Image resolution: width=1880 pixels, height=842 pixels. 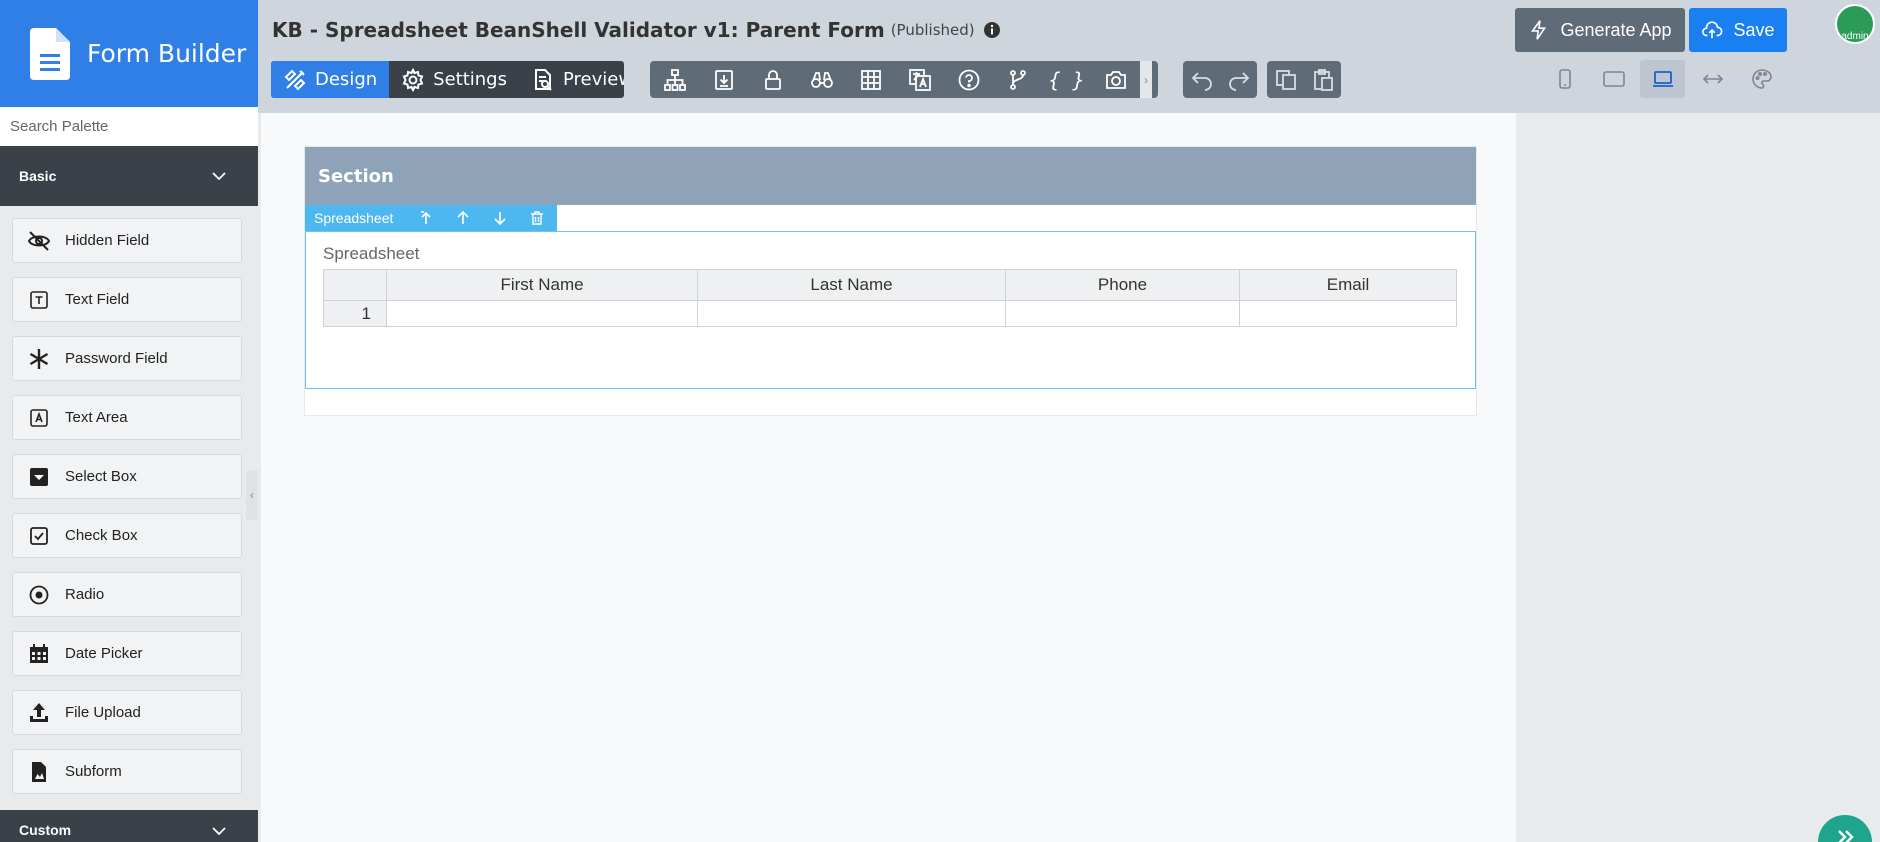 What do you see at coordinates (129, 126) in the screenshot?
I see `search-palette-input` at bounding box center [129, 126].